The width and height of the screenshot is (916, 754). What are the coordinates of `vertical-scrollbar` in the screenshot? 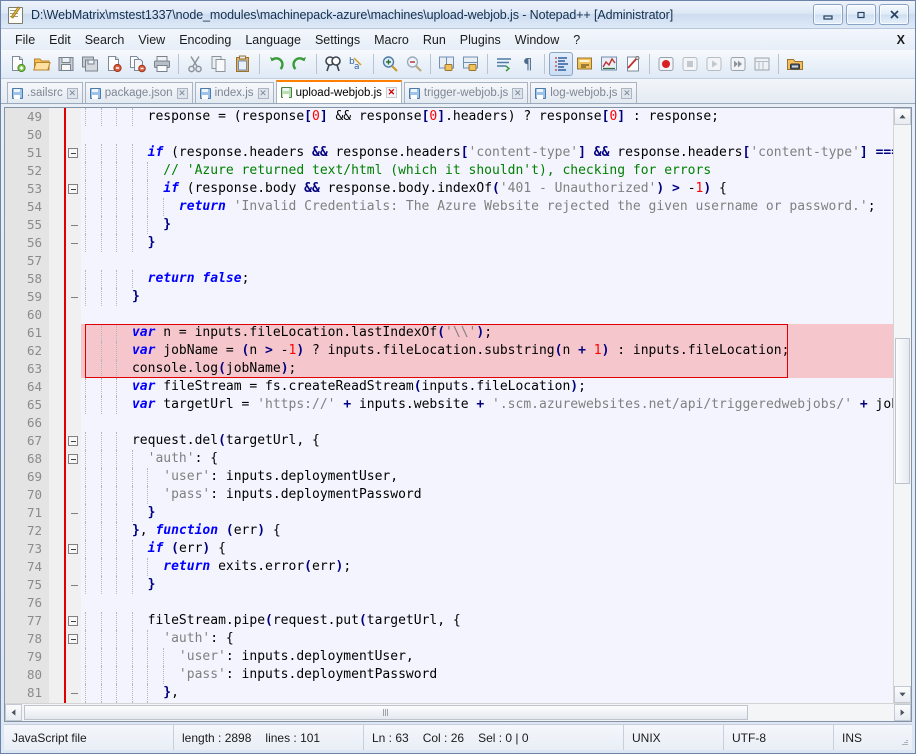 It's located at (902, 405).